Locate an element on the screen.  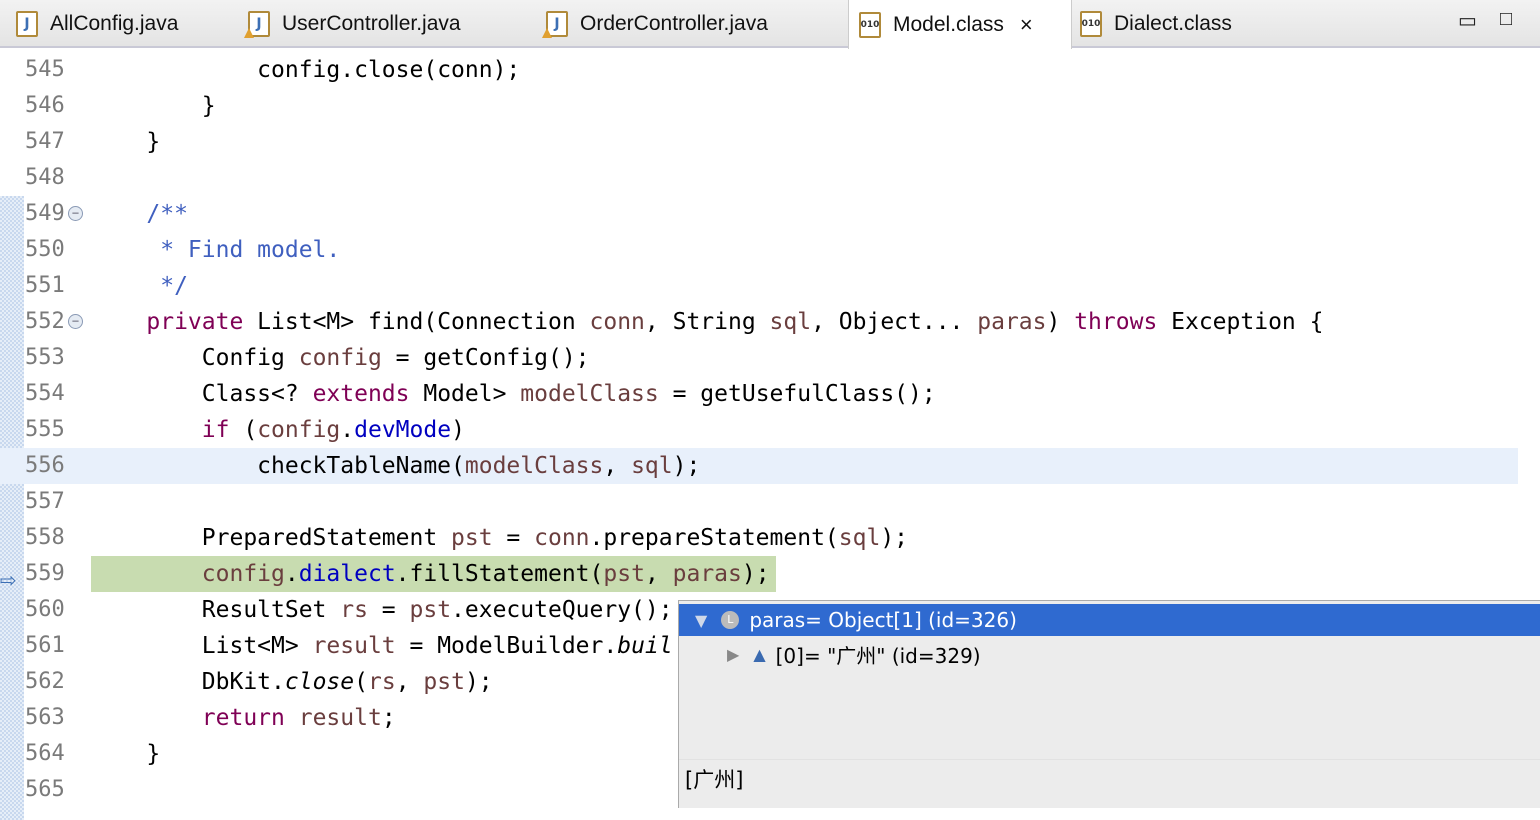
tree-item-element-0: ▶ ▲ [0]= "广州" (id=329) is located at coordinates (1109, 654).